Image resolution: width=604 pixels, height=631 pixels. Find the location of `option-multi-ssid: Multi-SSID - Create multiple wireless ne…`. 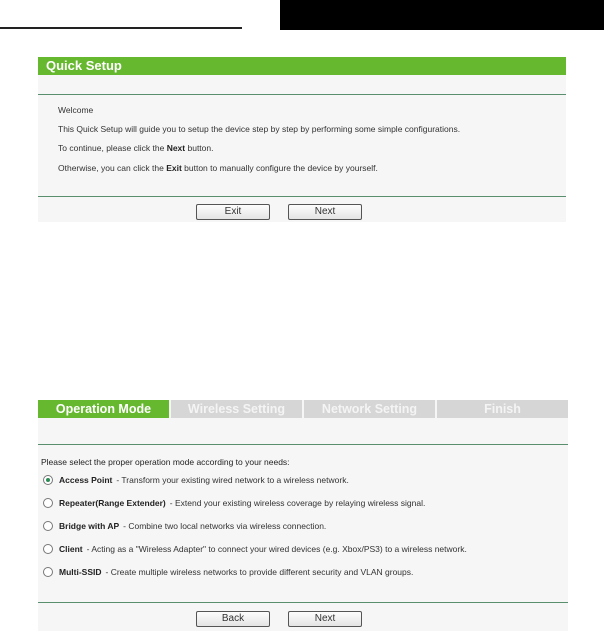

option-multi-ssid: Multi-SSID - Create multiple wireless ne… is located at coordinates (228, 572).